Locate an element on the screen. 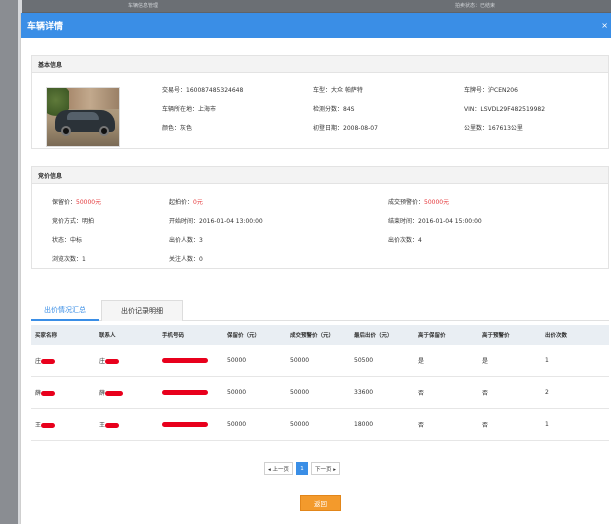 This screenshot has height=524, width=611. modal-header: 车辆详情 × is located at coordinates (316, 25).